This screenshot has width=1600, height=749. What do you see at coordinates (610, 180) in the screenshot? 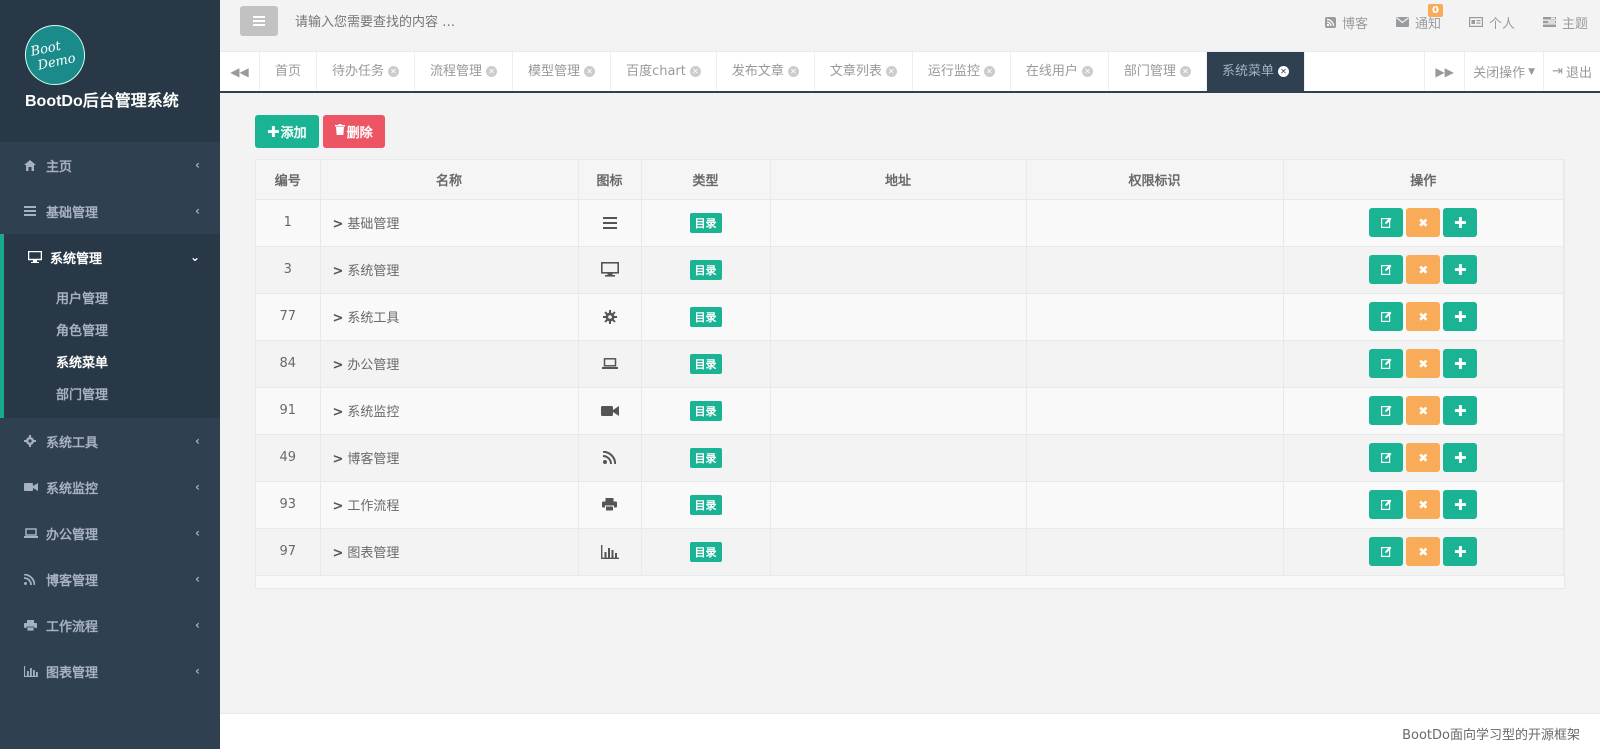
I see `column-header-icon: 图标` at bounding box center [610, 180].